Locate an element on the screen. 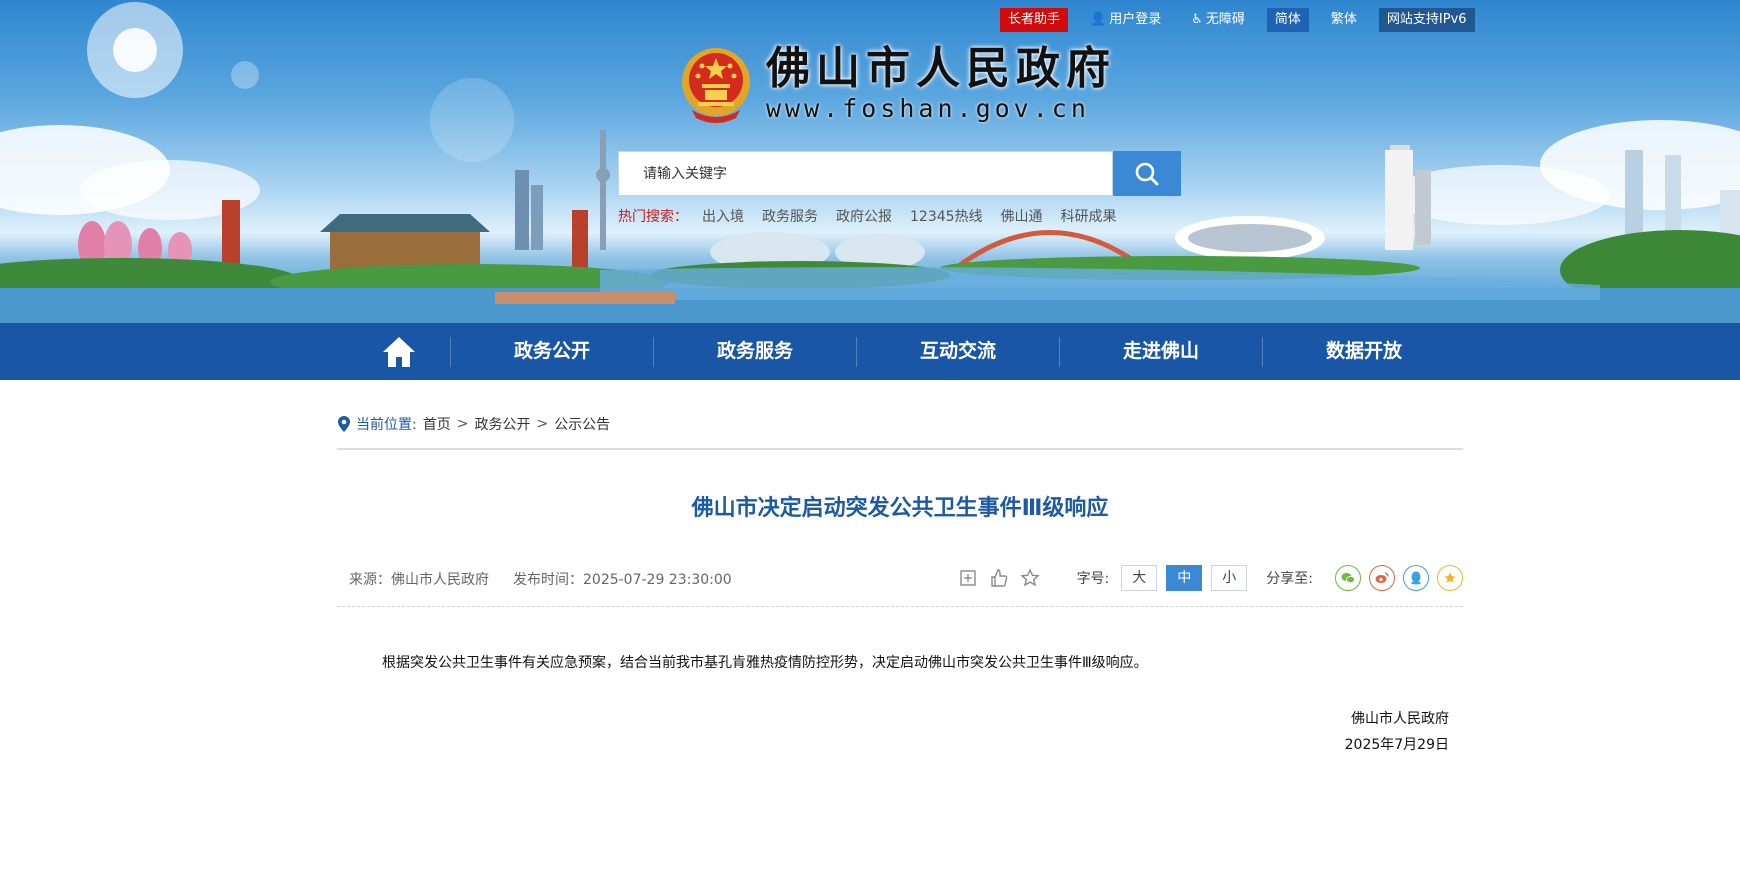 The height and width of the screenshot is (870, 1740). nav-item-gov-services: 政务服务 is located at coordinates (755, 351).